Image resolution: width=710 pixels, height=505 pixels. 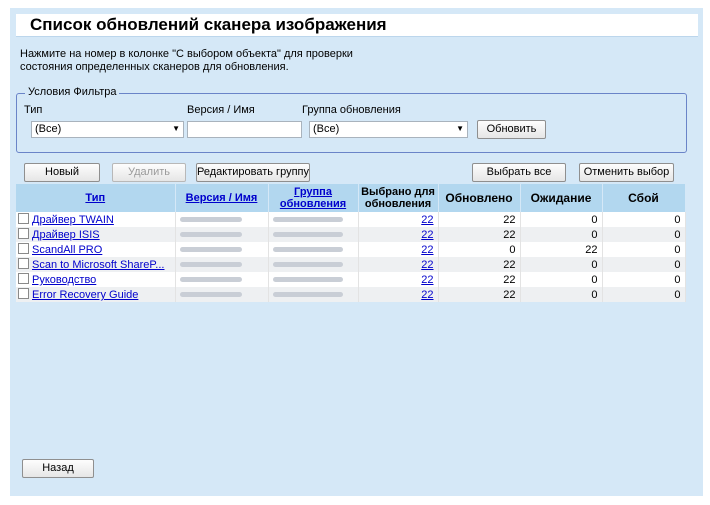 What do you see at coordinates (511, 129) in the screenshot?
I see `refresh-button: Обновить` at bounding box center [511, 129].